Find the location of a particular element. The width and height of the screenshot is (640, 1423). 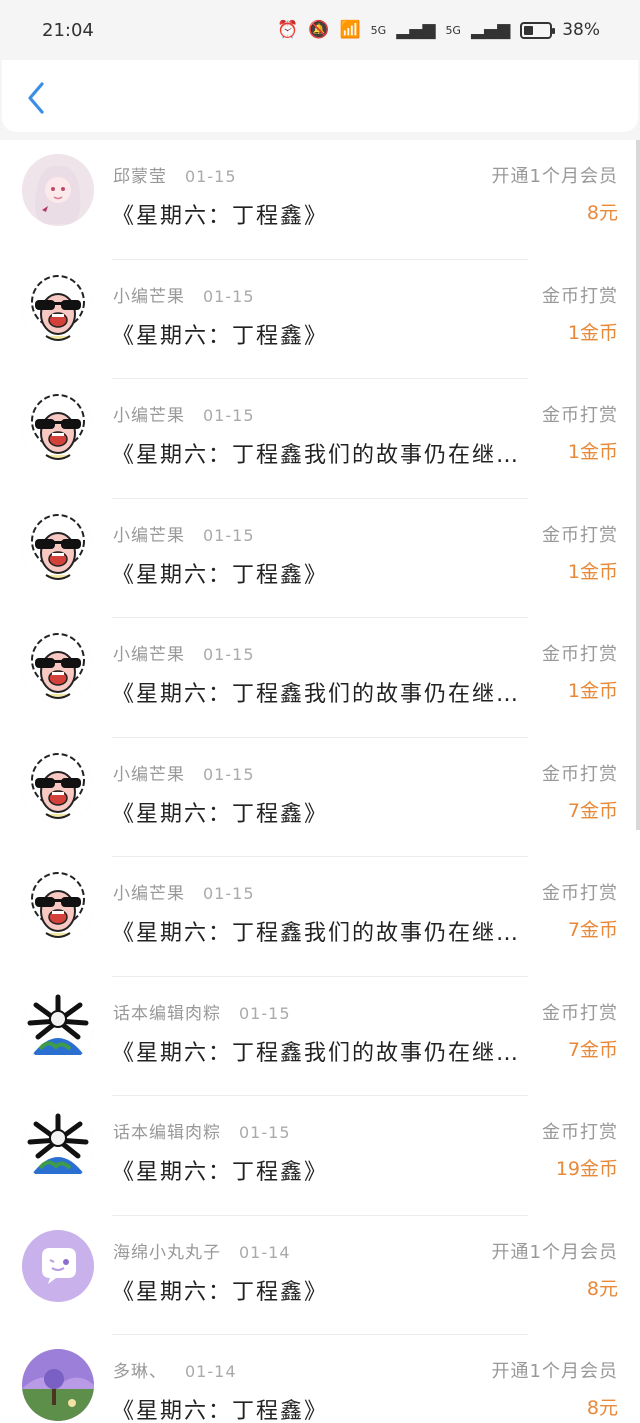

list-item: 海绵小丸丸子 01-14 《星期六：丁程鑫》 开通1个月会员 8元 is located at coordinates (320, 1276).